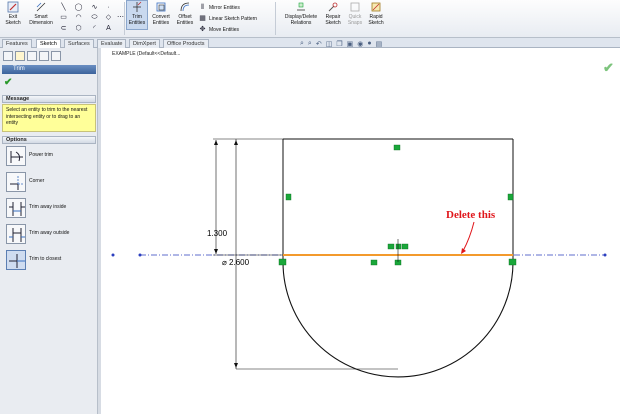 This screenshot has height=414, width=620. I want to click on sketch-relations, so click(397, 205).